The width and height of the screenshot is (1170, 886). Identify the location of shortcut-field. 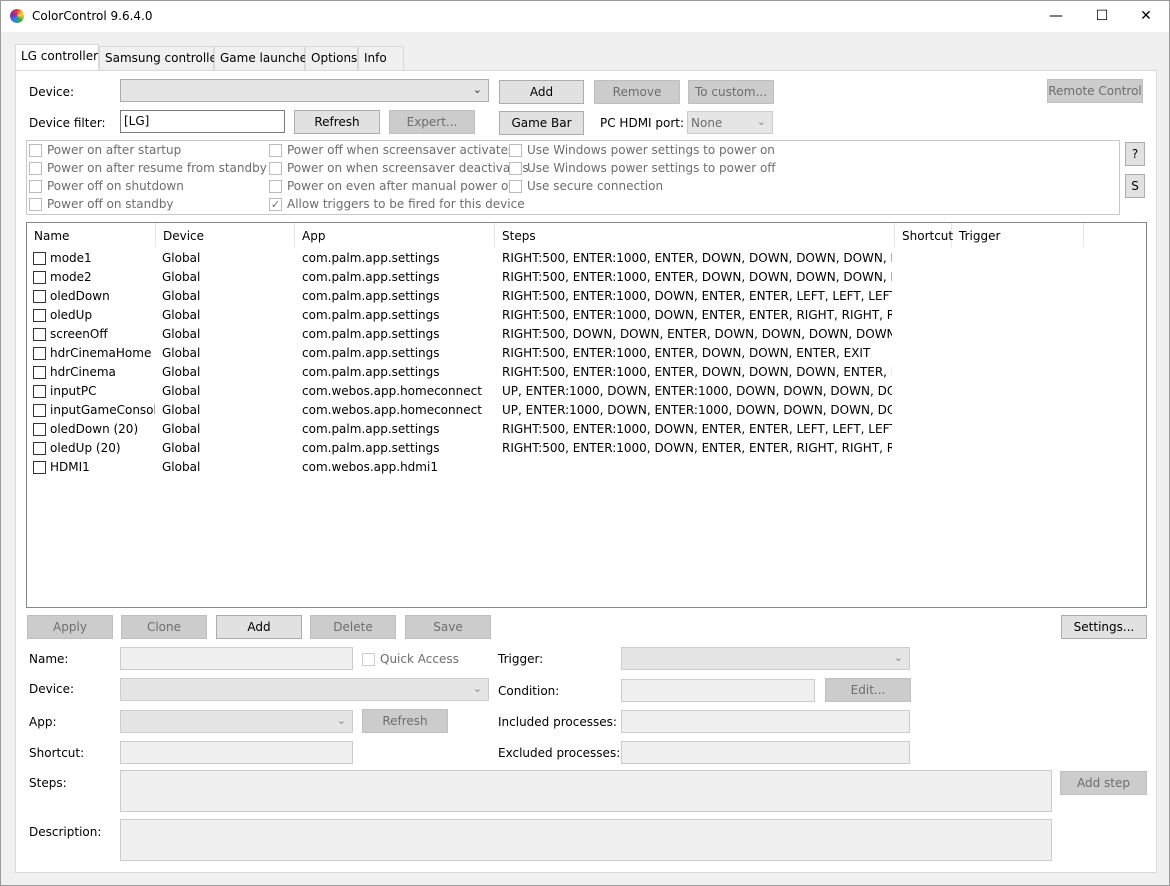
(236, 752).